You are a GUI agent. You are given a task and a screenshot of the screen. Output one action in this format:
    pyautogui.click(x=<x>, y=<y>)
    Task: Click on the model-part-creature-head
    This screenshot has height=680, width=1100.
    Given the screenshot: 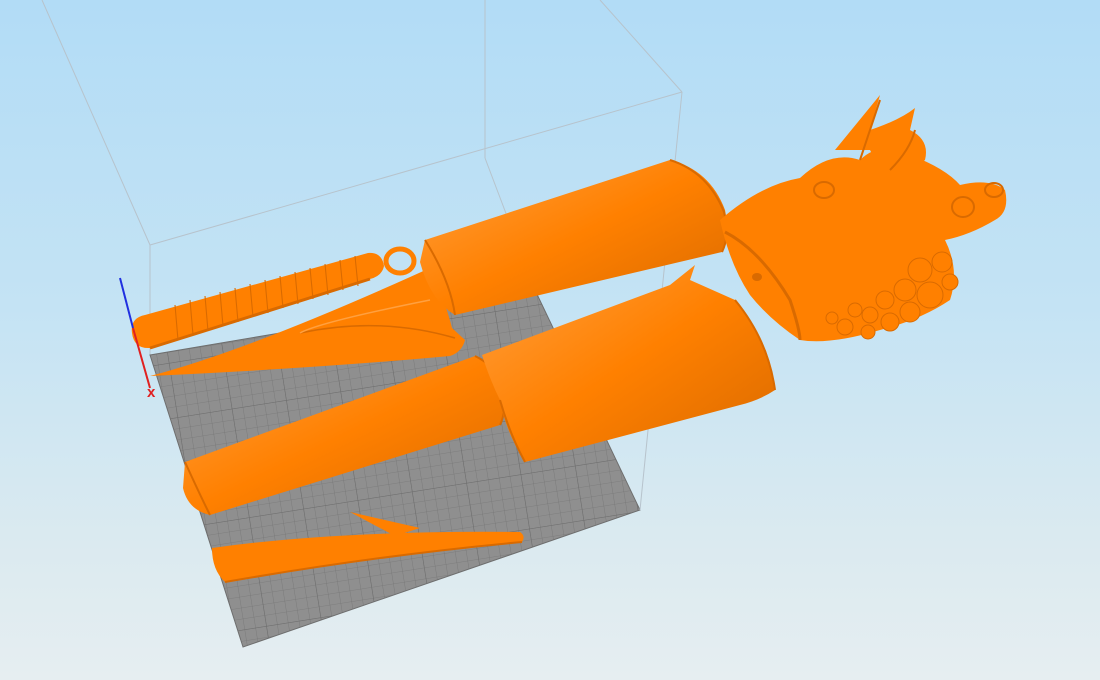 What is the action you would take?
    pyautogui.click(x=863, y=218)
    